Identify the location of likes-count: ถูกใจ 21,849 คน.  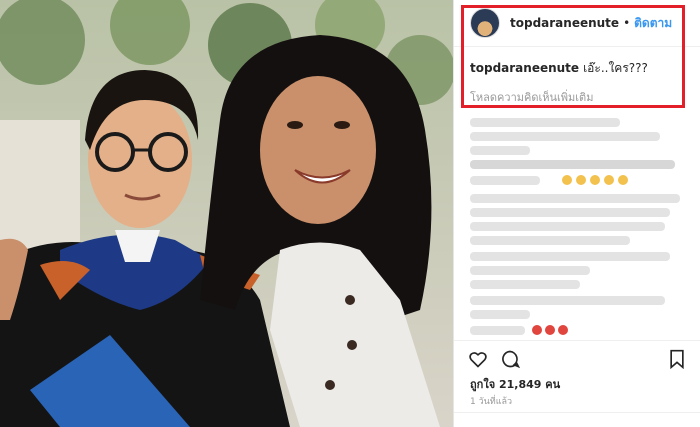
(515, 384).